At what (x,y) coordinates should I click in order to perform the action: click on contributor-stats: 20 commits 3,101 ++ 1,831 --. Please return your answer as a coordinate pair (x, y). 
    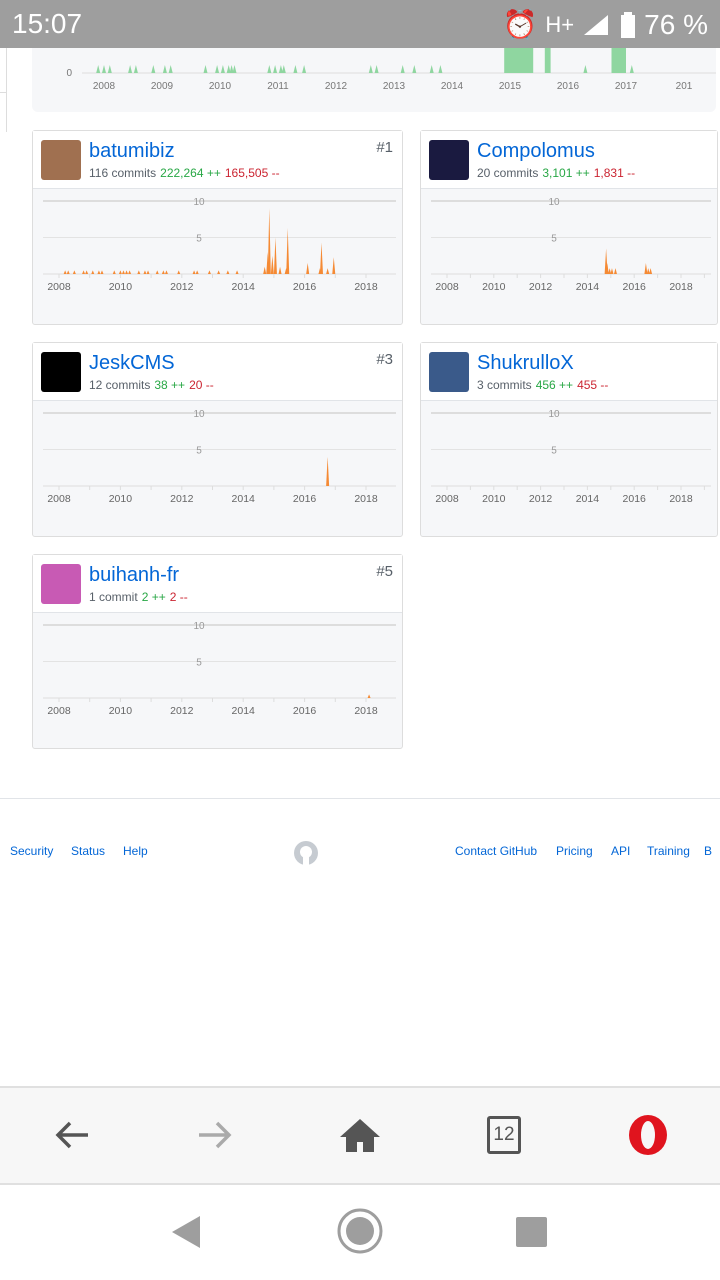
    Looking at the image, I should click on (556, 173).